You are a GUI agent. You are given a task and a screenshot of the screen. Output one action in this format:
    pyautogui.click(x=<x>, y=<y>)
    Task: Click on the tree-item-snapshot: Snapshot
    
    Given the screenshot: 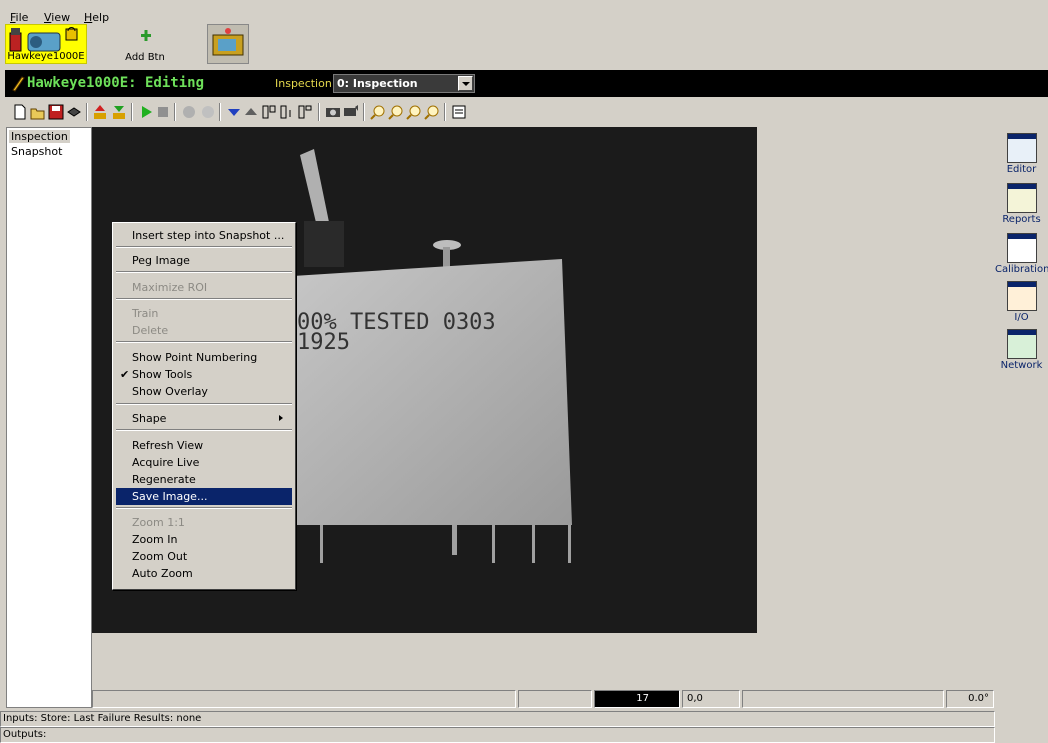 What is the action you would take?
    pyautogui.click(x=36, y=151)
    